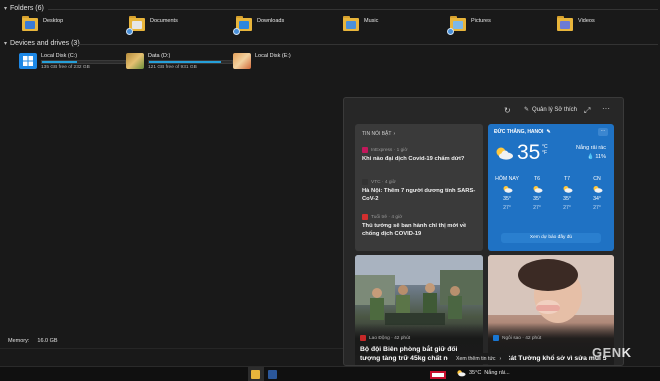 The width and height of the screenshot is (660, 381). What do you see at coordinates (164, 21) in the screenshot?
I see `folder-name: Documents` at bounding box center [164, 21].